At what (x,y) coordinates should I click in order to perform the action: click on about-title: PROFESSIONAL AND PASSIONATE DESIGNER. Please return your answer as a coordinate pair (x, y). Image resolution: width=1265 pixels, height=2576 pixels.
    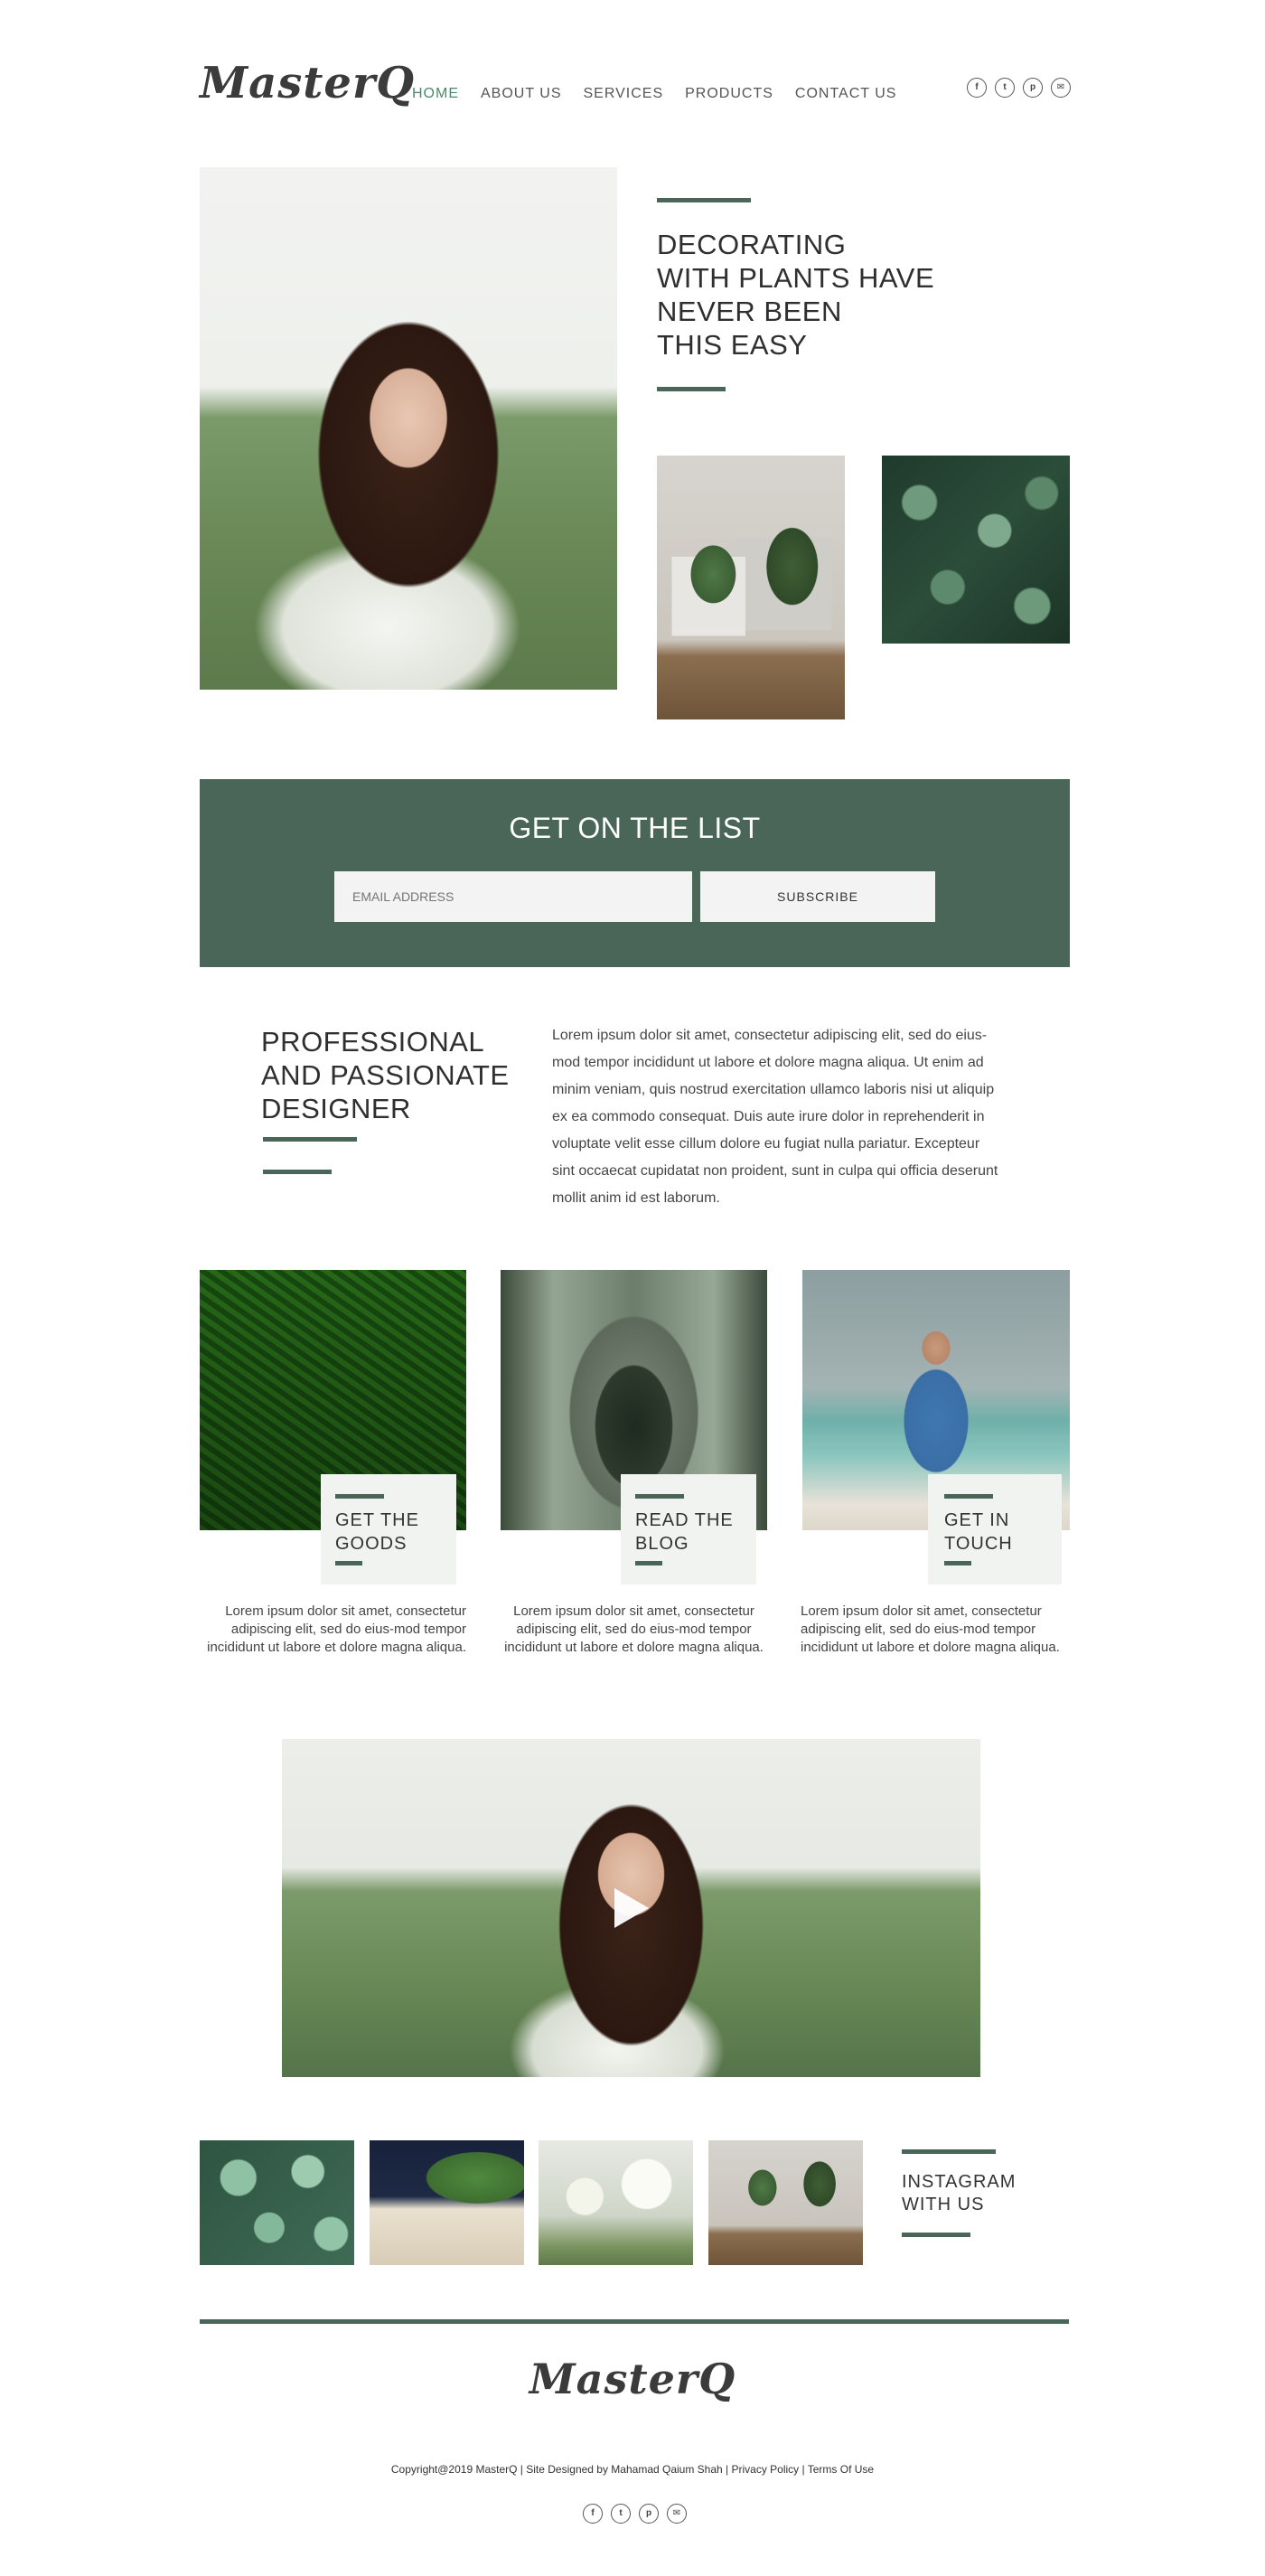
    Looking at the image, I should click on (385, 1075).